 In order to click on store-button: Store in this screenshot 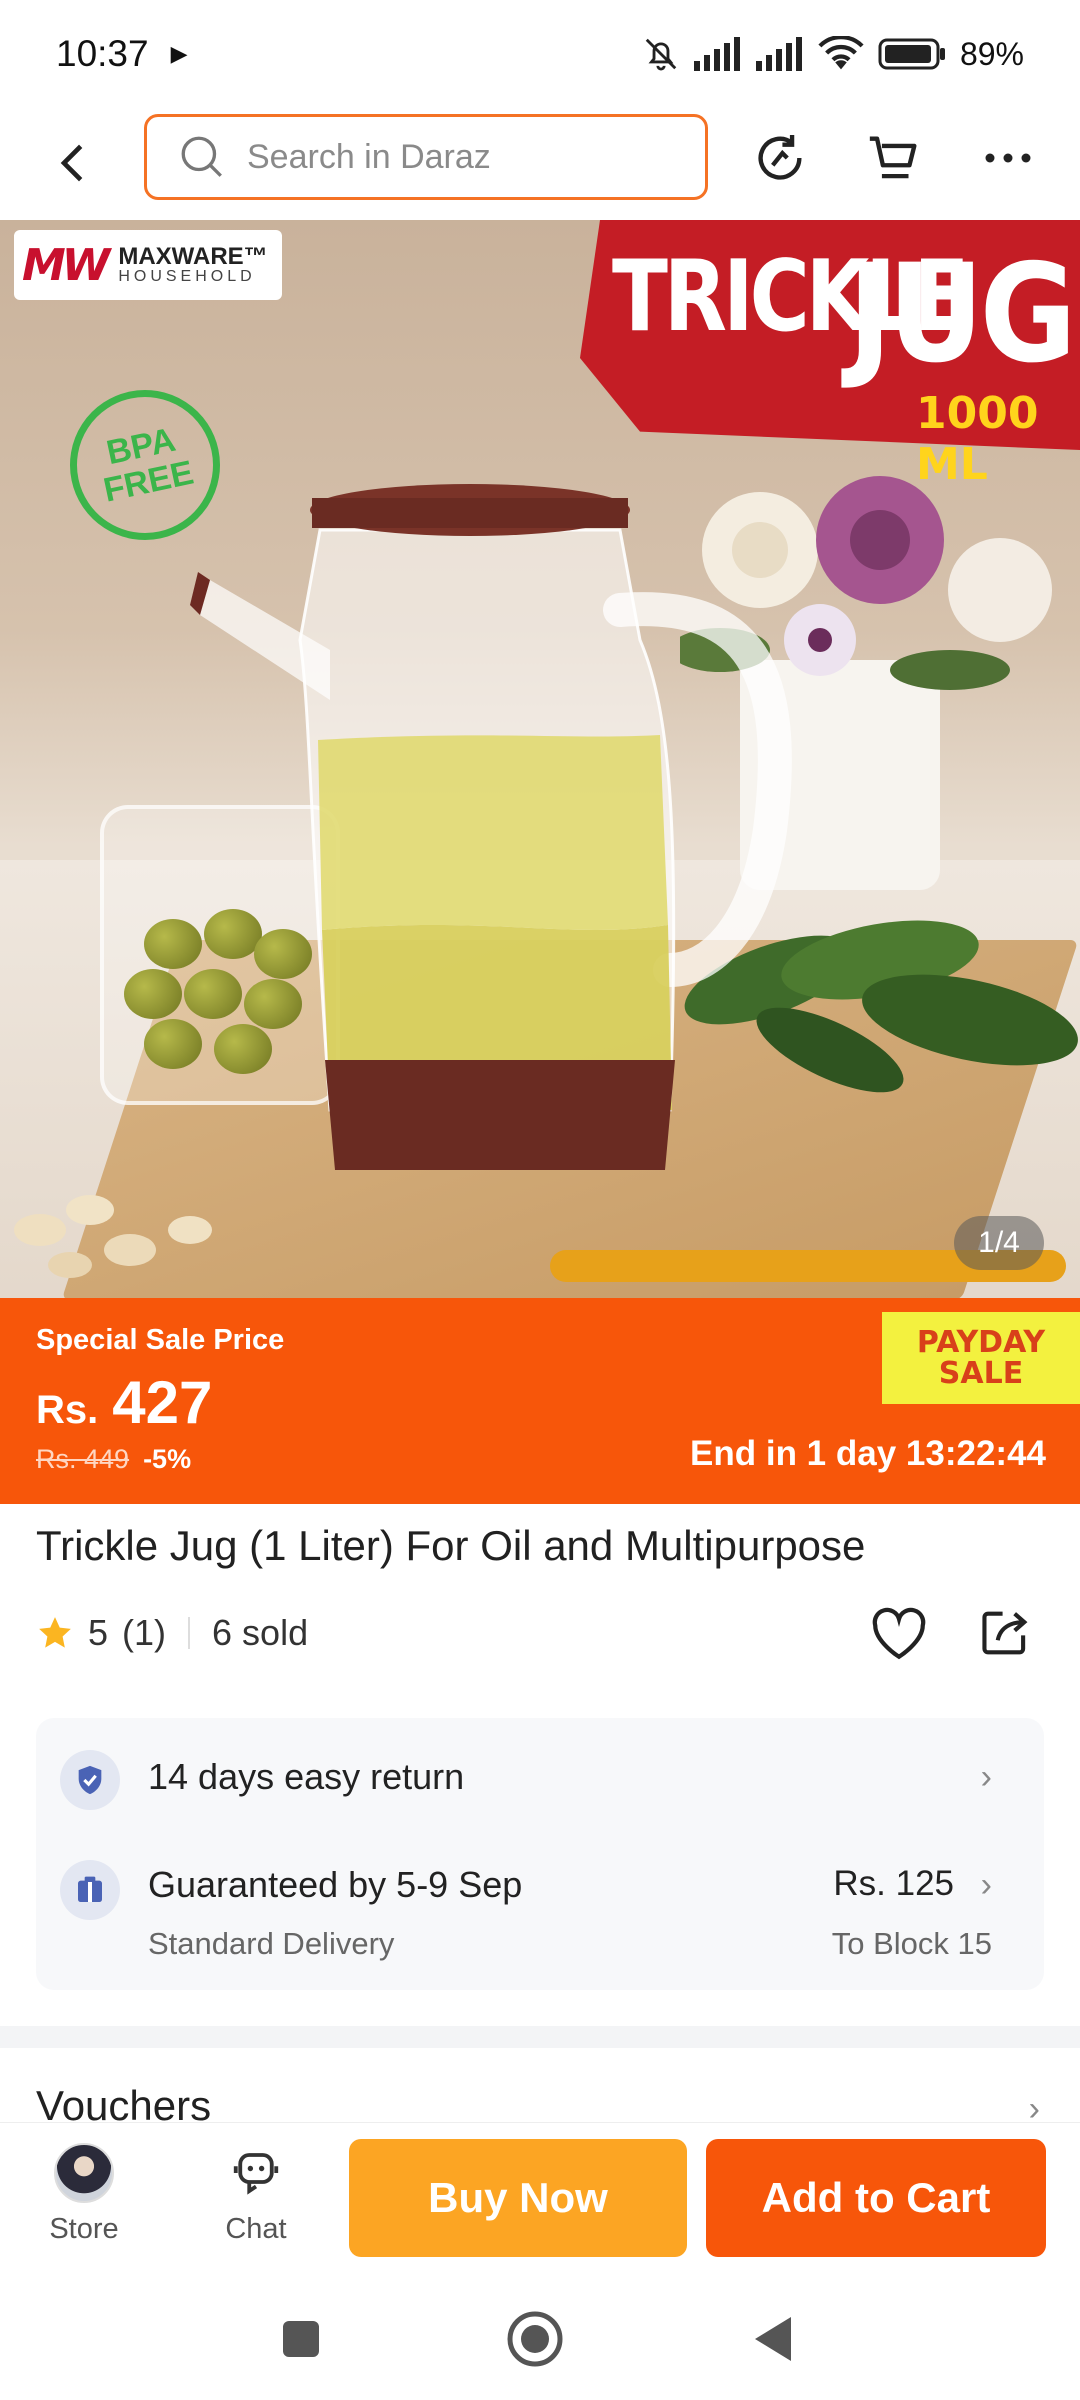, I will do `click(84, 2194)`.